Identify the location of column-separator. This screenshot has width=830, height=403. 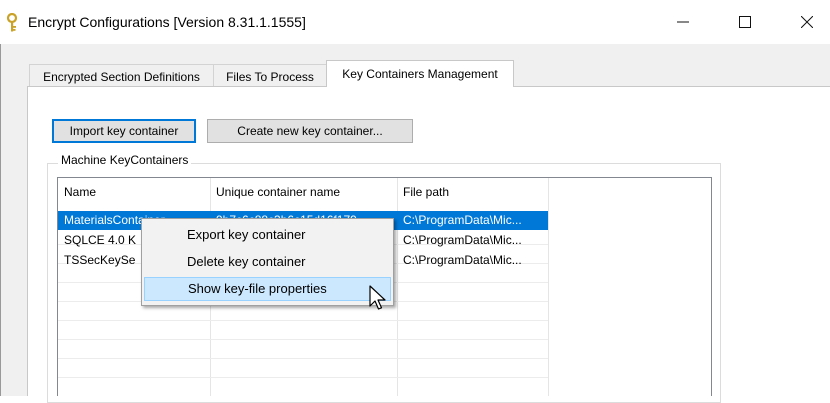
(548, 287).